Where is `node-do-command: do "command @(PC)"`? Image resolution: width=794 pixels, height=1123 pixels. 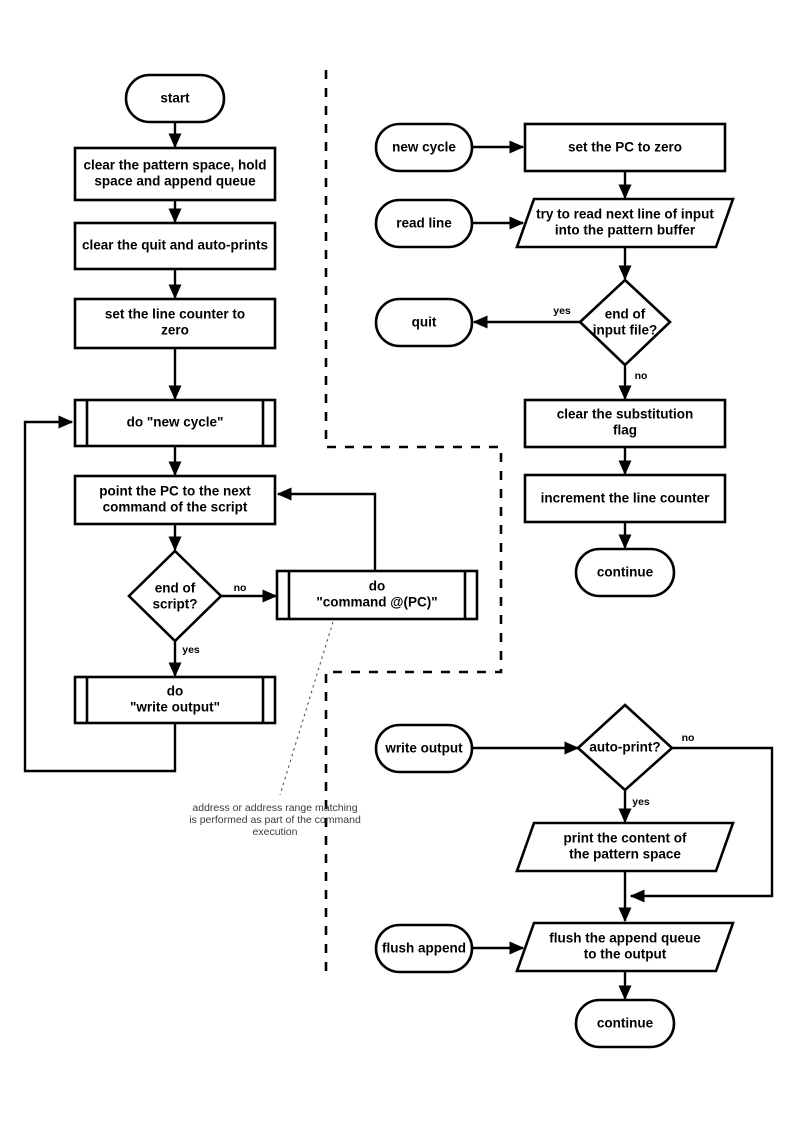
node-do-command: do "command @(PC)" is located at coordinates (377, 595).